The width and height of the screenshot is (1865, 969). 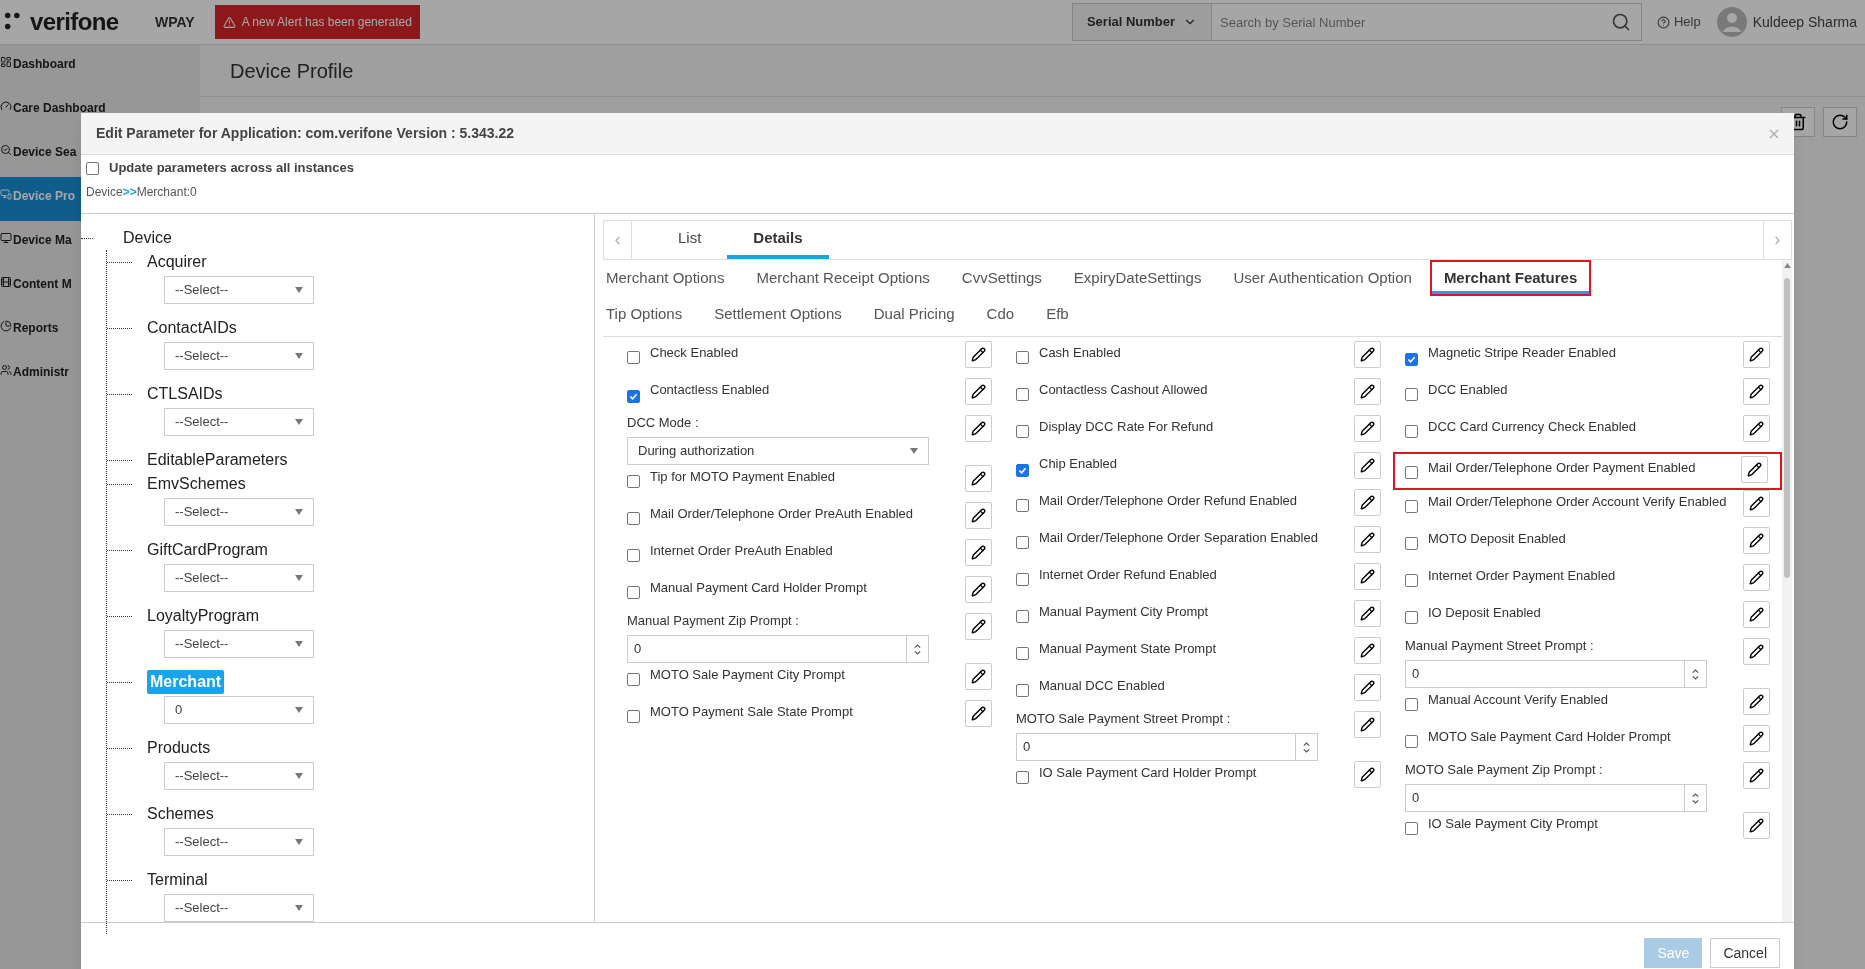 What do you see at coordinates (1532, 427) in the screenshot?
I see `option-label: DCC Card Currency Check Enabled` at bounding box center [1532, 427].